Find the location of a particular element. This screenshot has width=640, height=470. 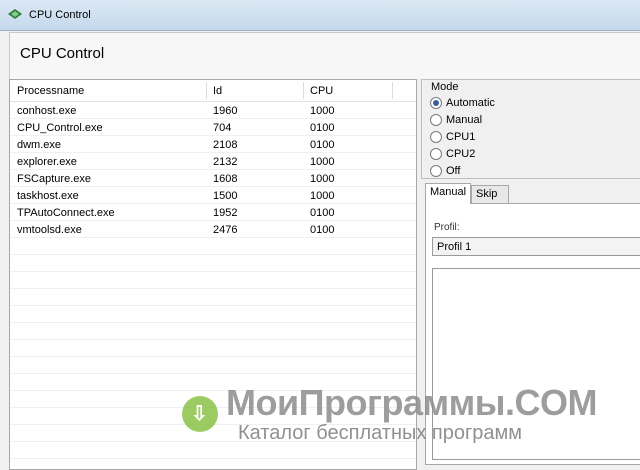

mode-groupbox: Mode Automatic Manual CPU1 CPU2 Off is located at coordinates (530, 129).